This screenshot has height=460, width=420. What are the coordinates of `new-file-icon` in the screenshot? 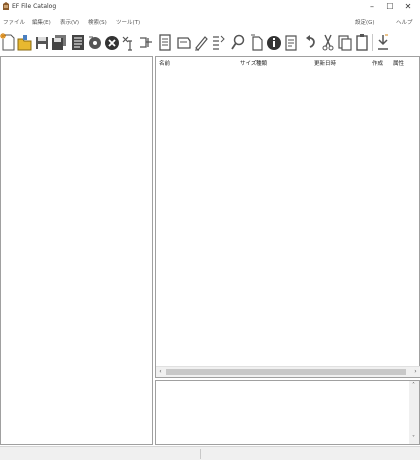 It's located at (257, 42).